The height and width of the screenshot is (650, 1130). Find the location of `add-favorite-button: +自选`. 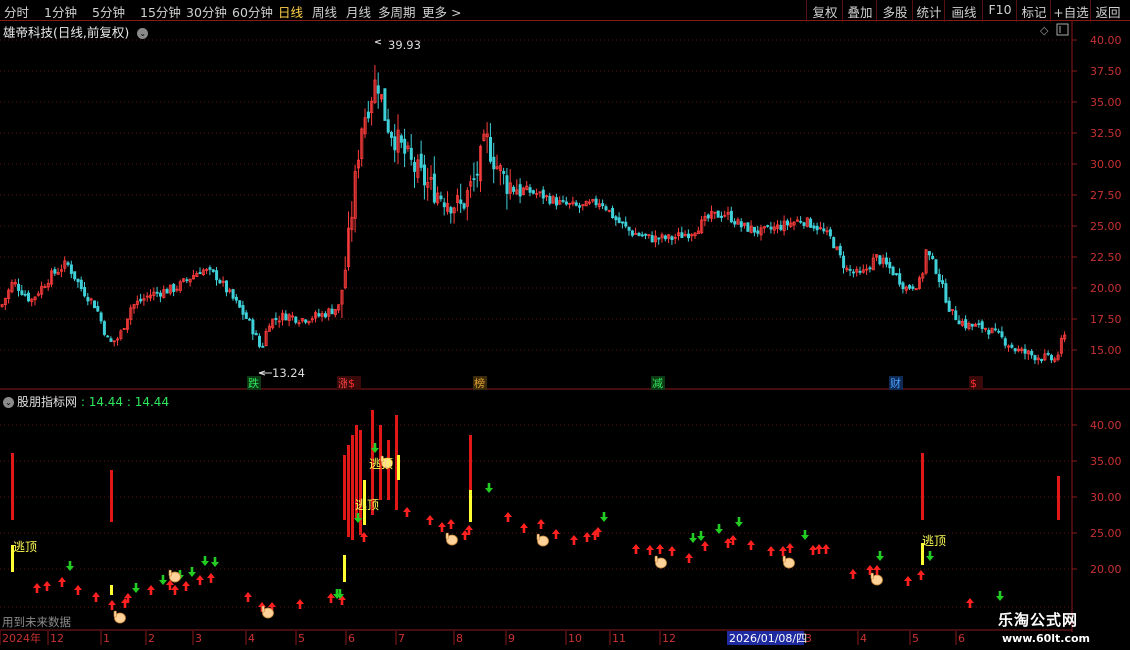

add-favorite-button: +自选 is located at coordinates (1070, 11).